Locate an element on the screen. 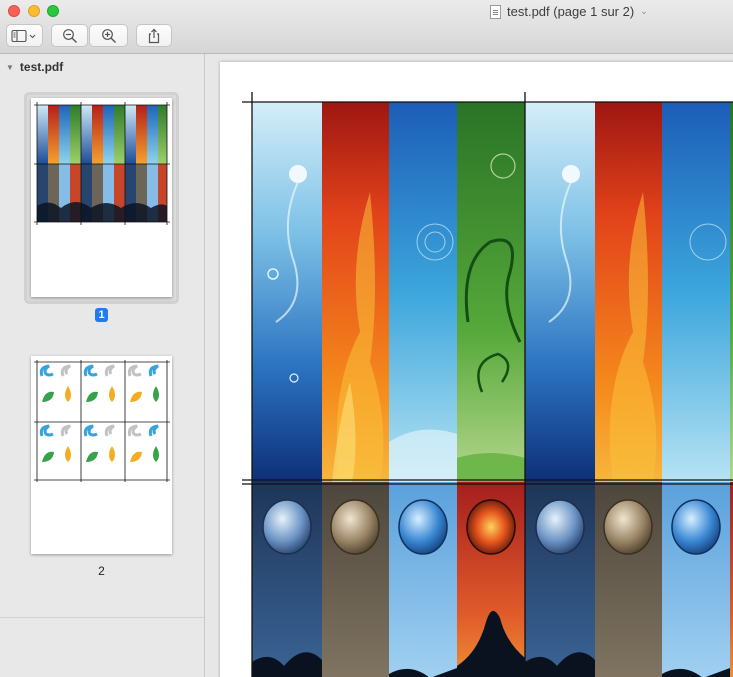 The width and height of the screenshot is (733, 677). sidebar-divider is located at coordinates (102, 617).